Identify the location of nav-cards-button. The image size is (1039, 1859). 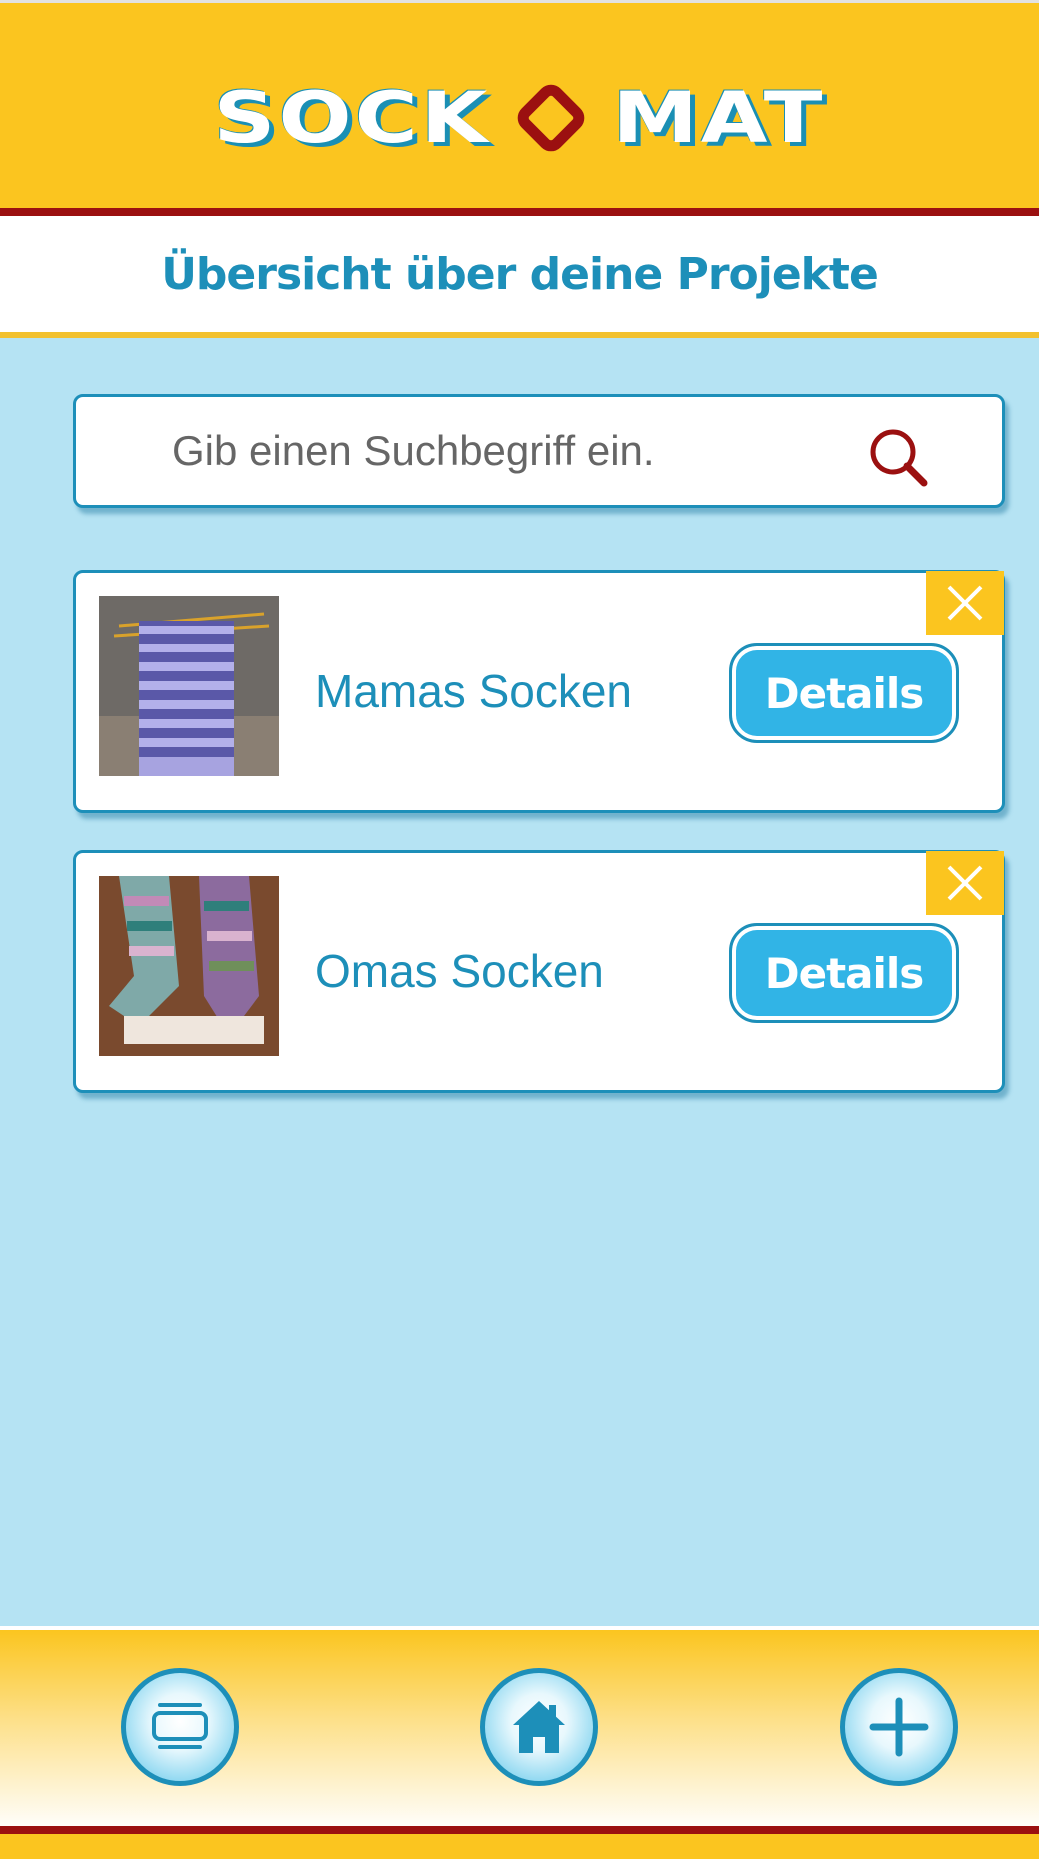
(180, 1727).